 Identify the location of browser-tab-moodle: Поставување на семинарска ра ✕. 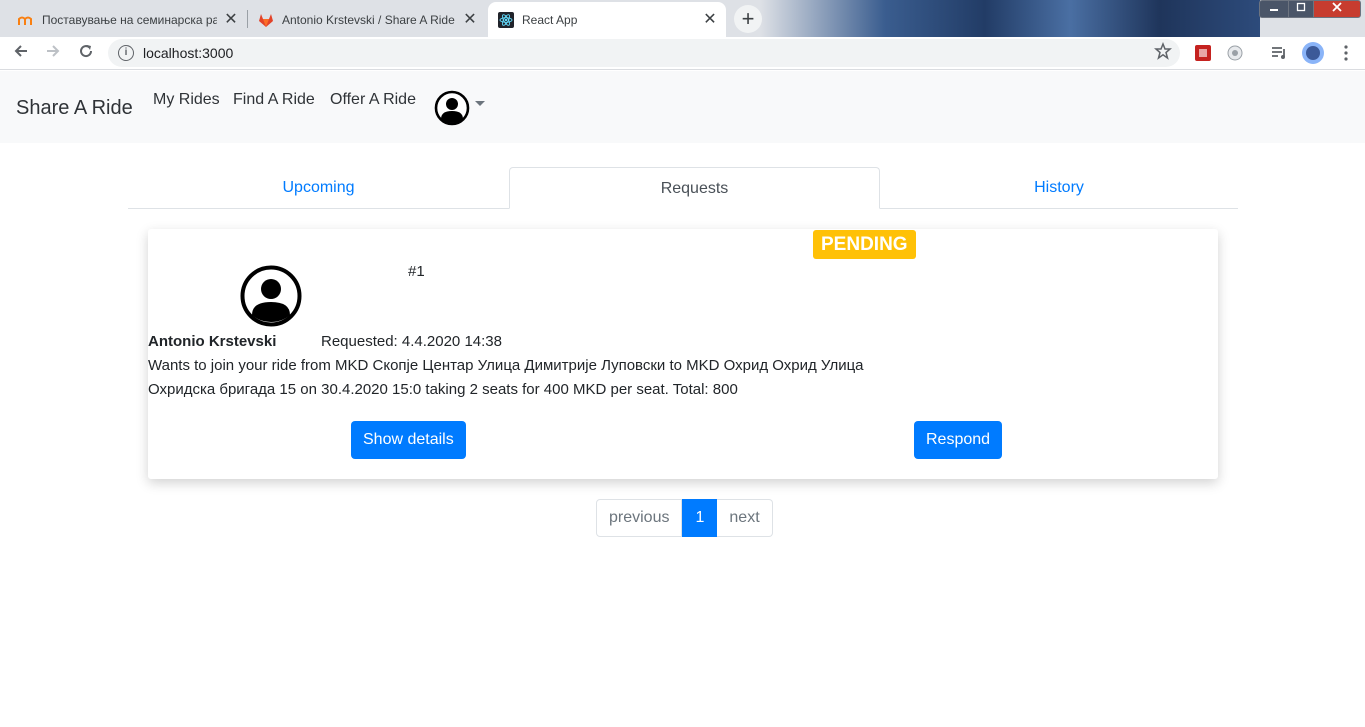
(123, 19).